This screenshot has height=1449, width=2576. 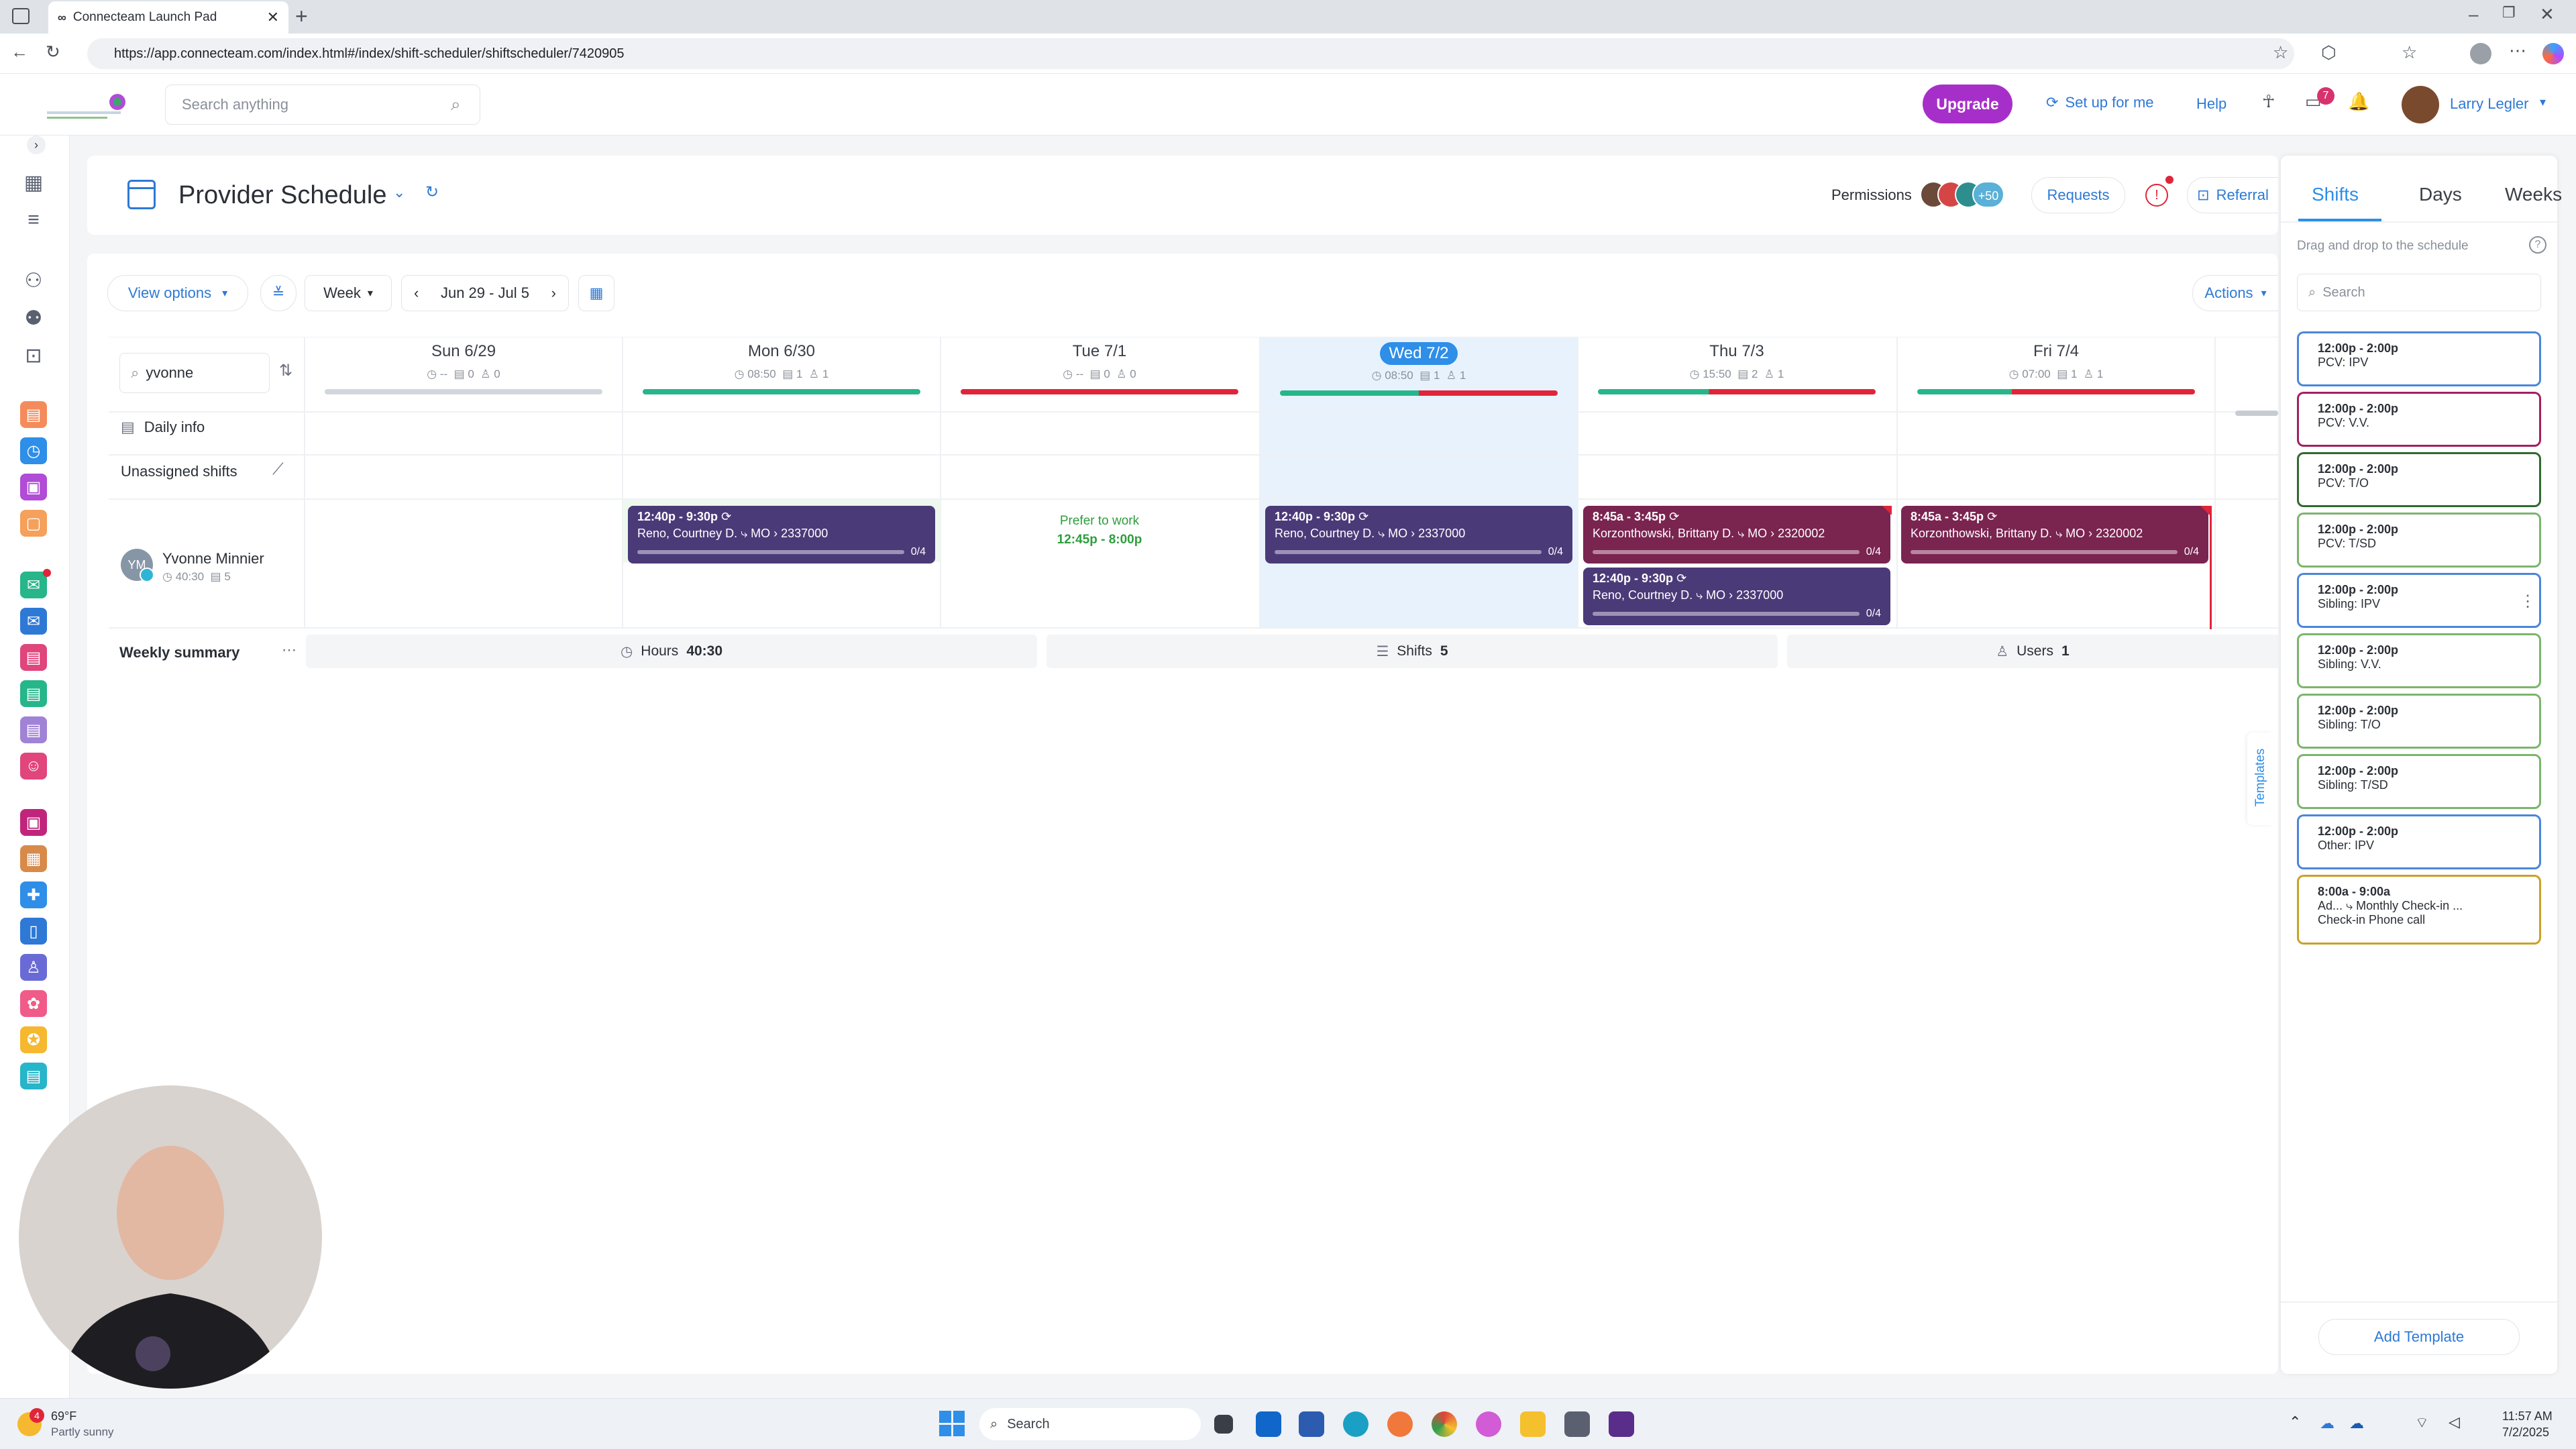 I want to click on date-range-label: Jun 29 - Jul 5, so click(x=485, y=293).